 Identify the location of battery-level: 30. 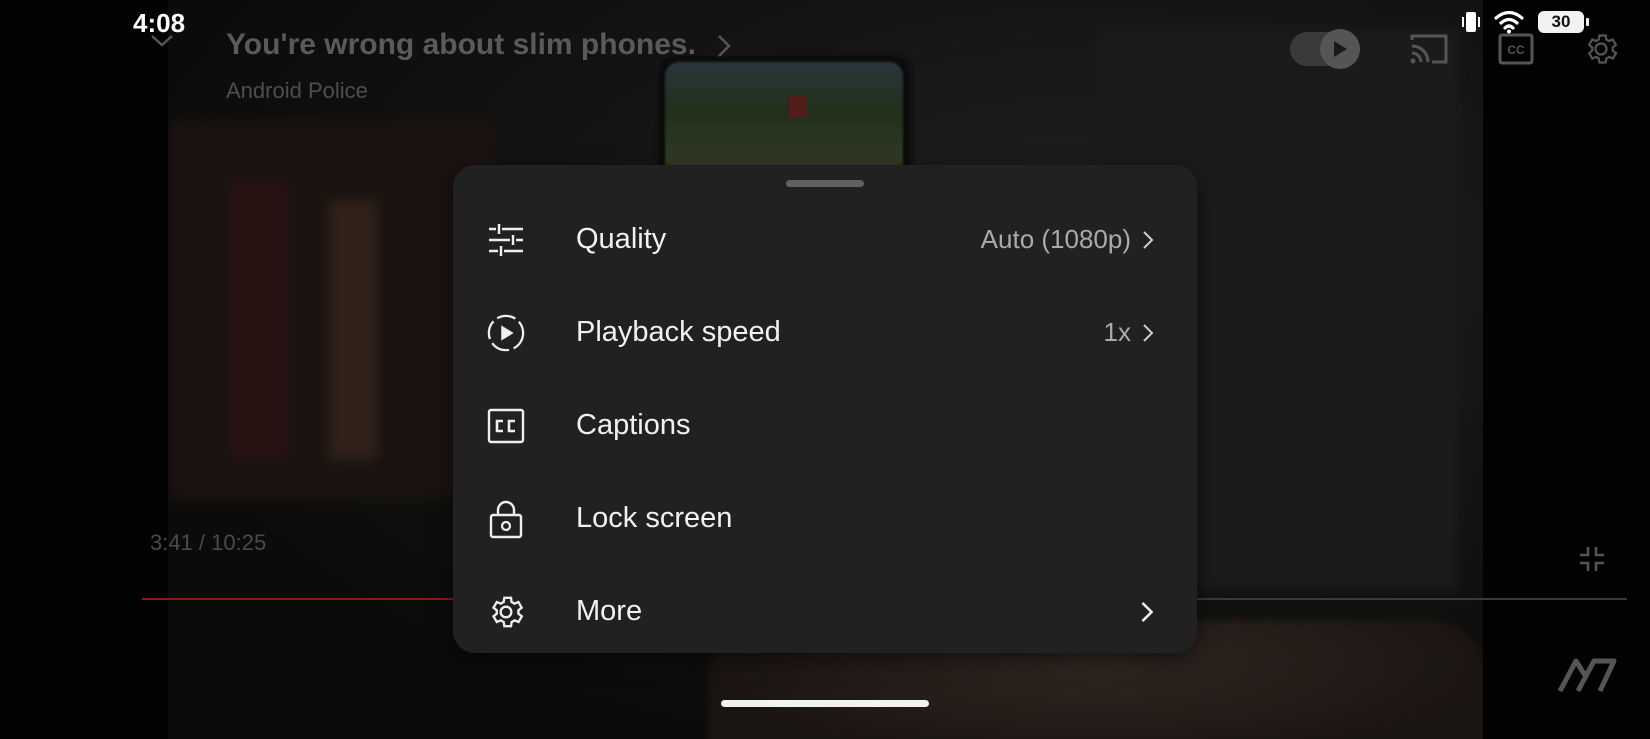
(1561, 21).